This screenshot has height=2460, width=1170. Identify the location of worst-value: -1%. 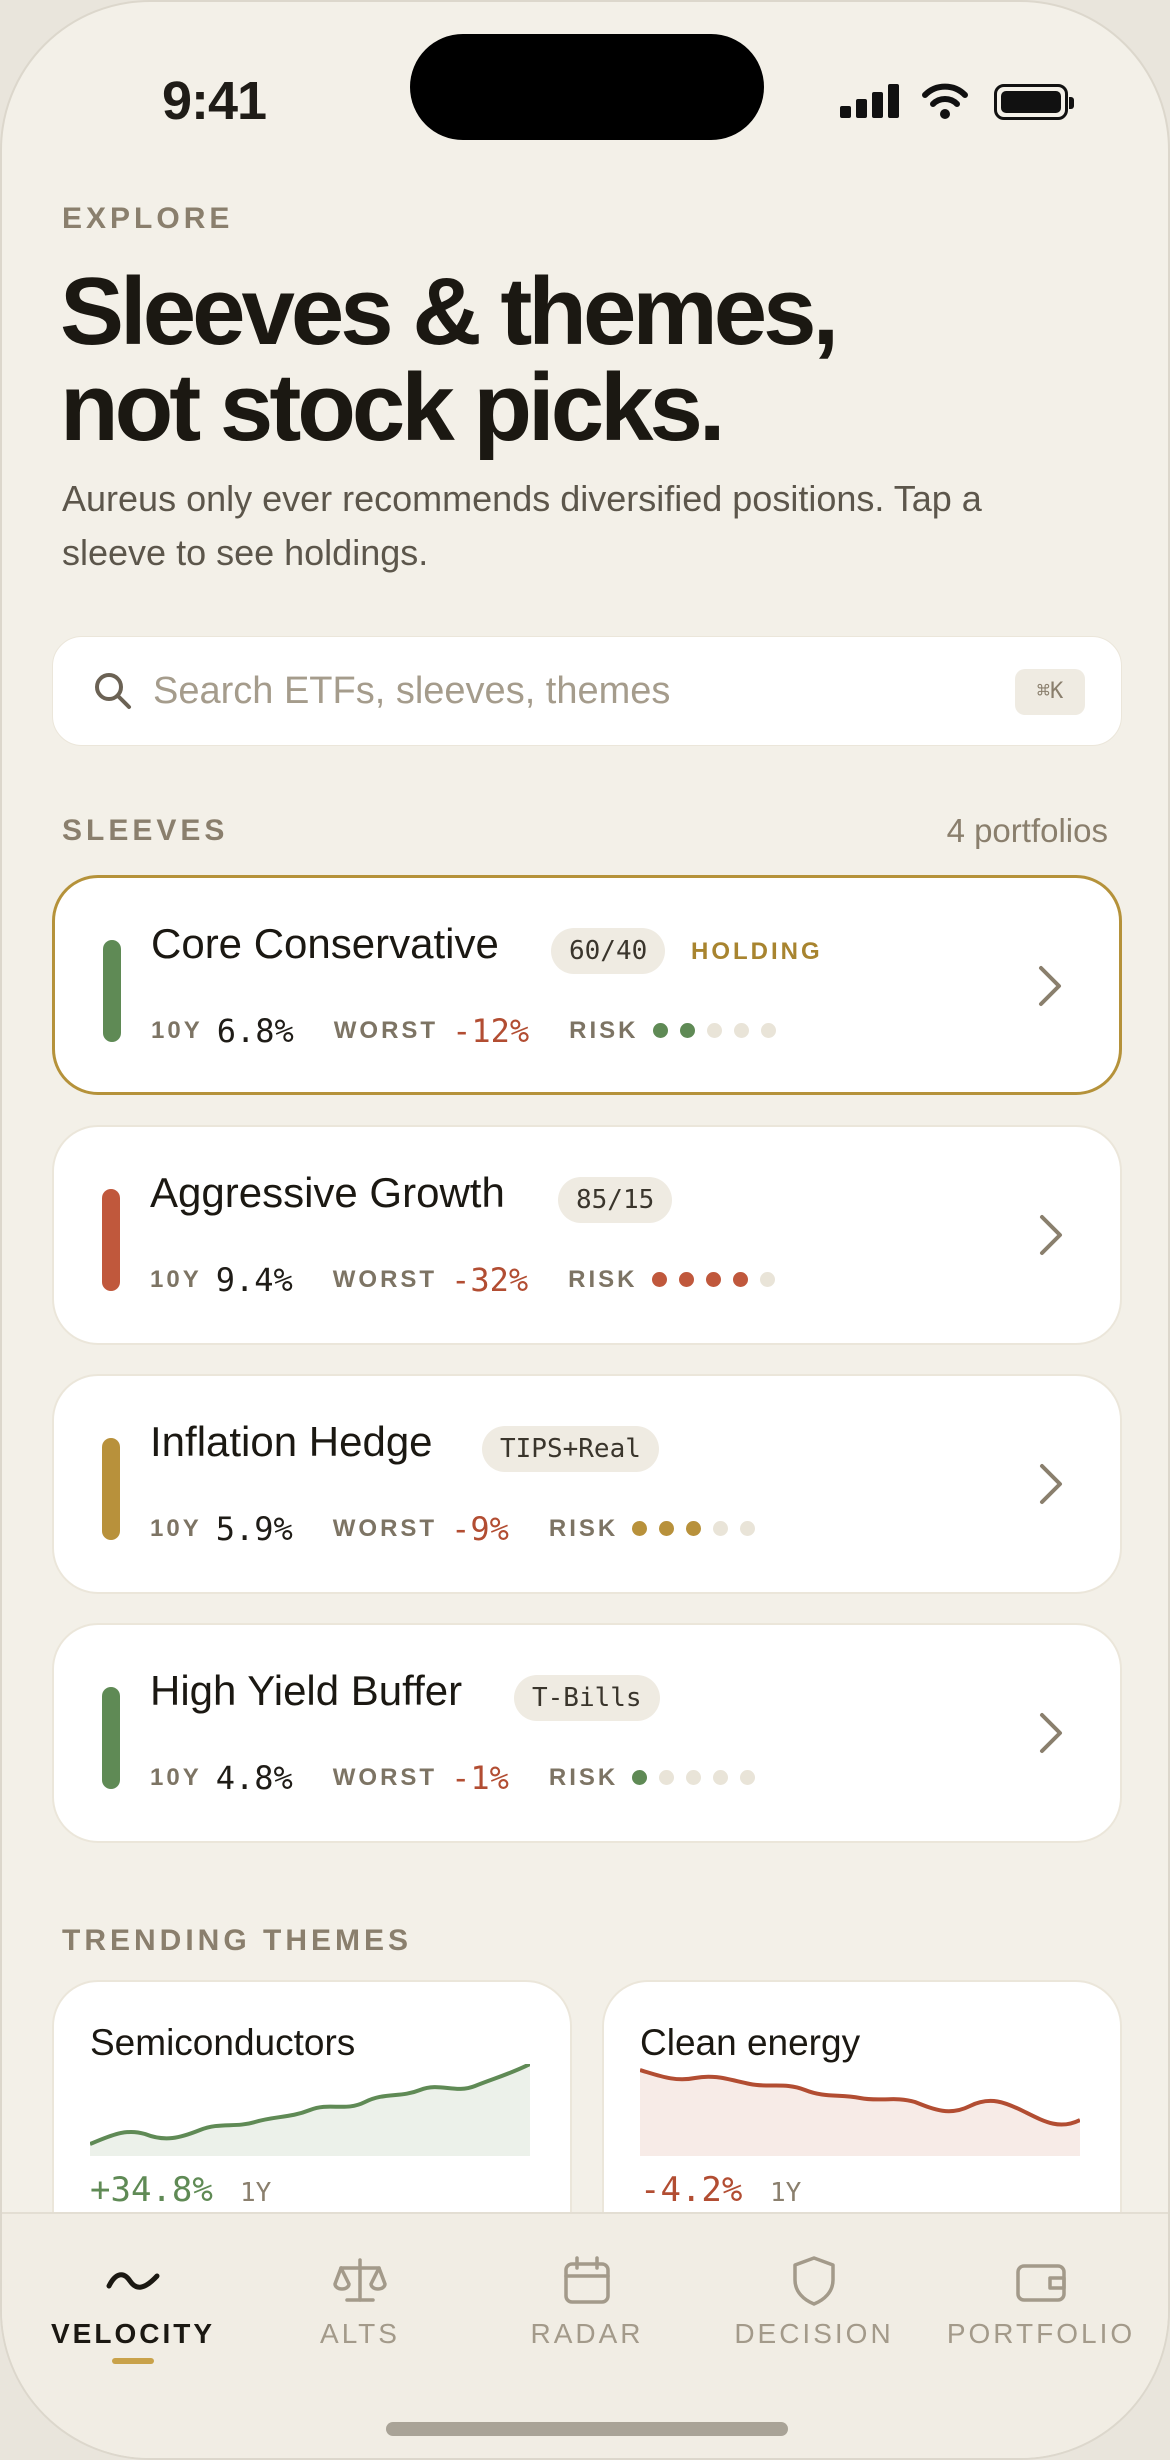
(480, 1778).